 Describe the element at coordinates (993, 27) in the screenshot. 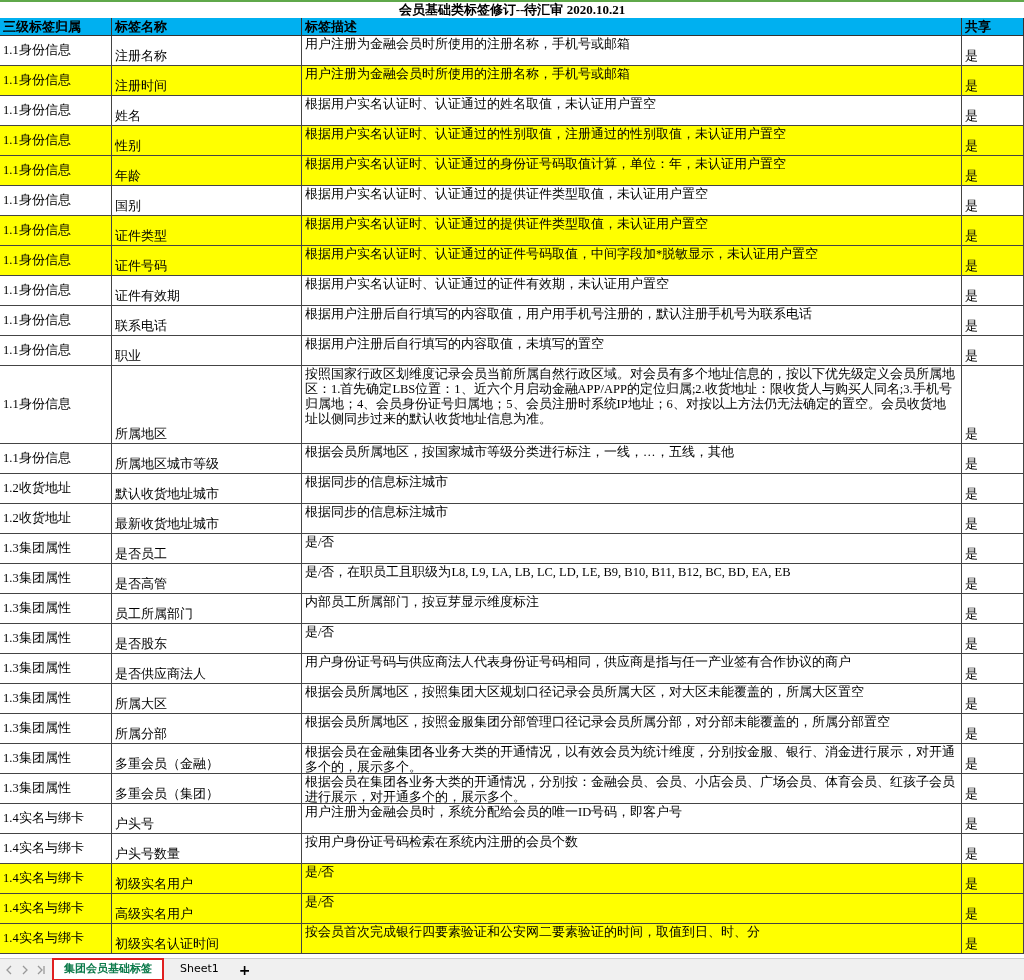

I see `column-header: 共享` at that location.